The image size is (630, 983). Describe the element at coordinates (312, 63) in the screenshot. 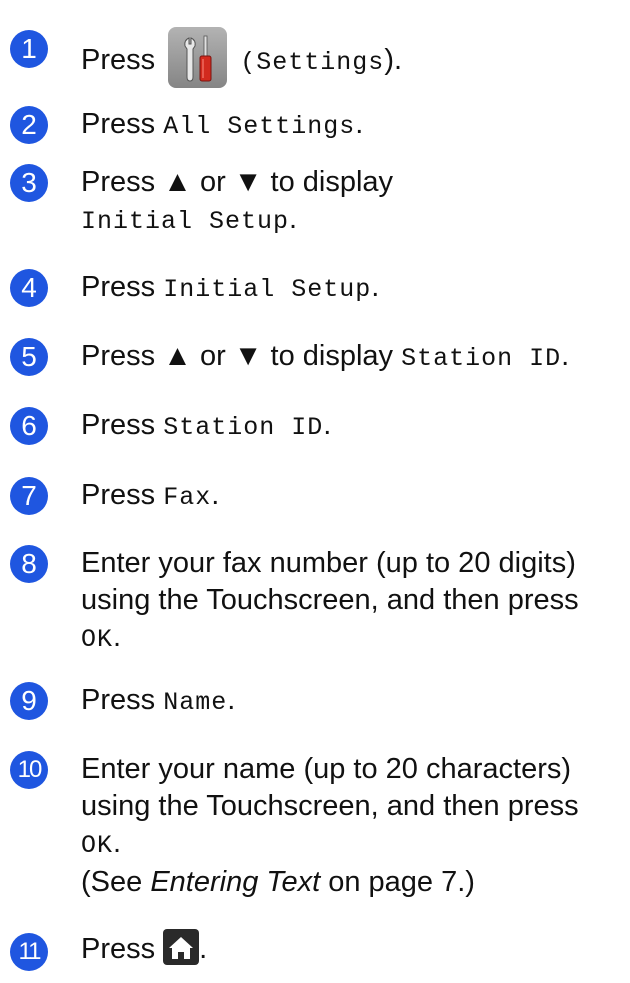

I see `settings-label: (Settings` at that location.